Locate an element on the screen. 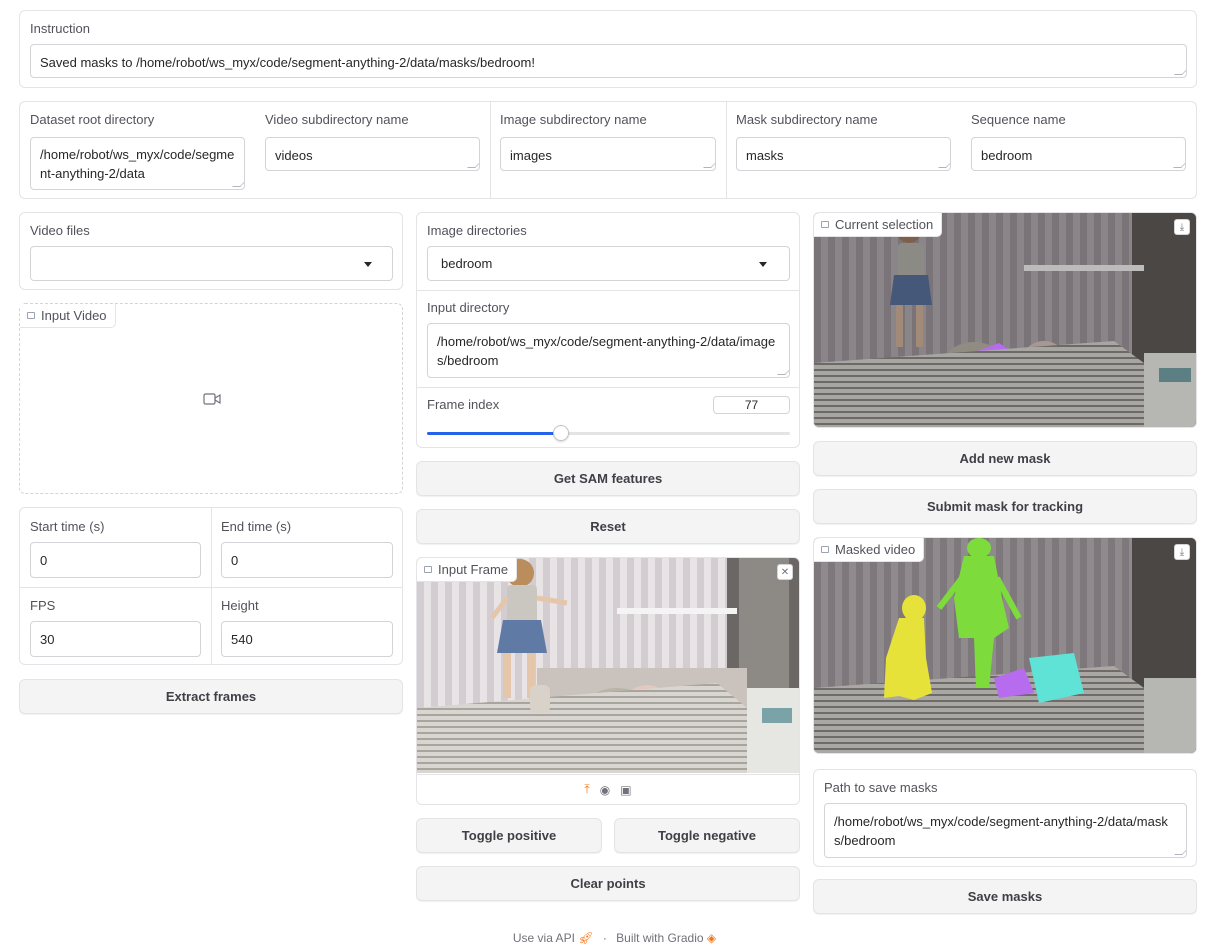 Image resolution: width=1229 pixels, height=950 pixels. masked-video-image: Masked video ⤓ is located at coordinates (1005, 645).